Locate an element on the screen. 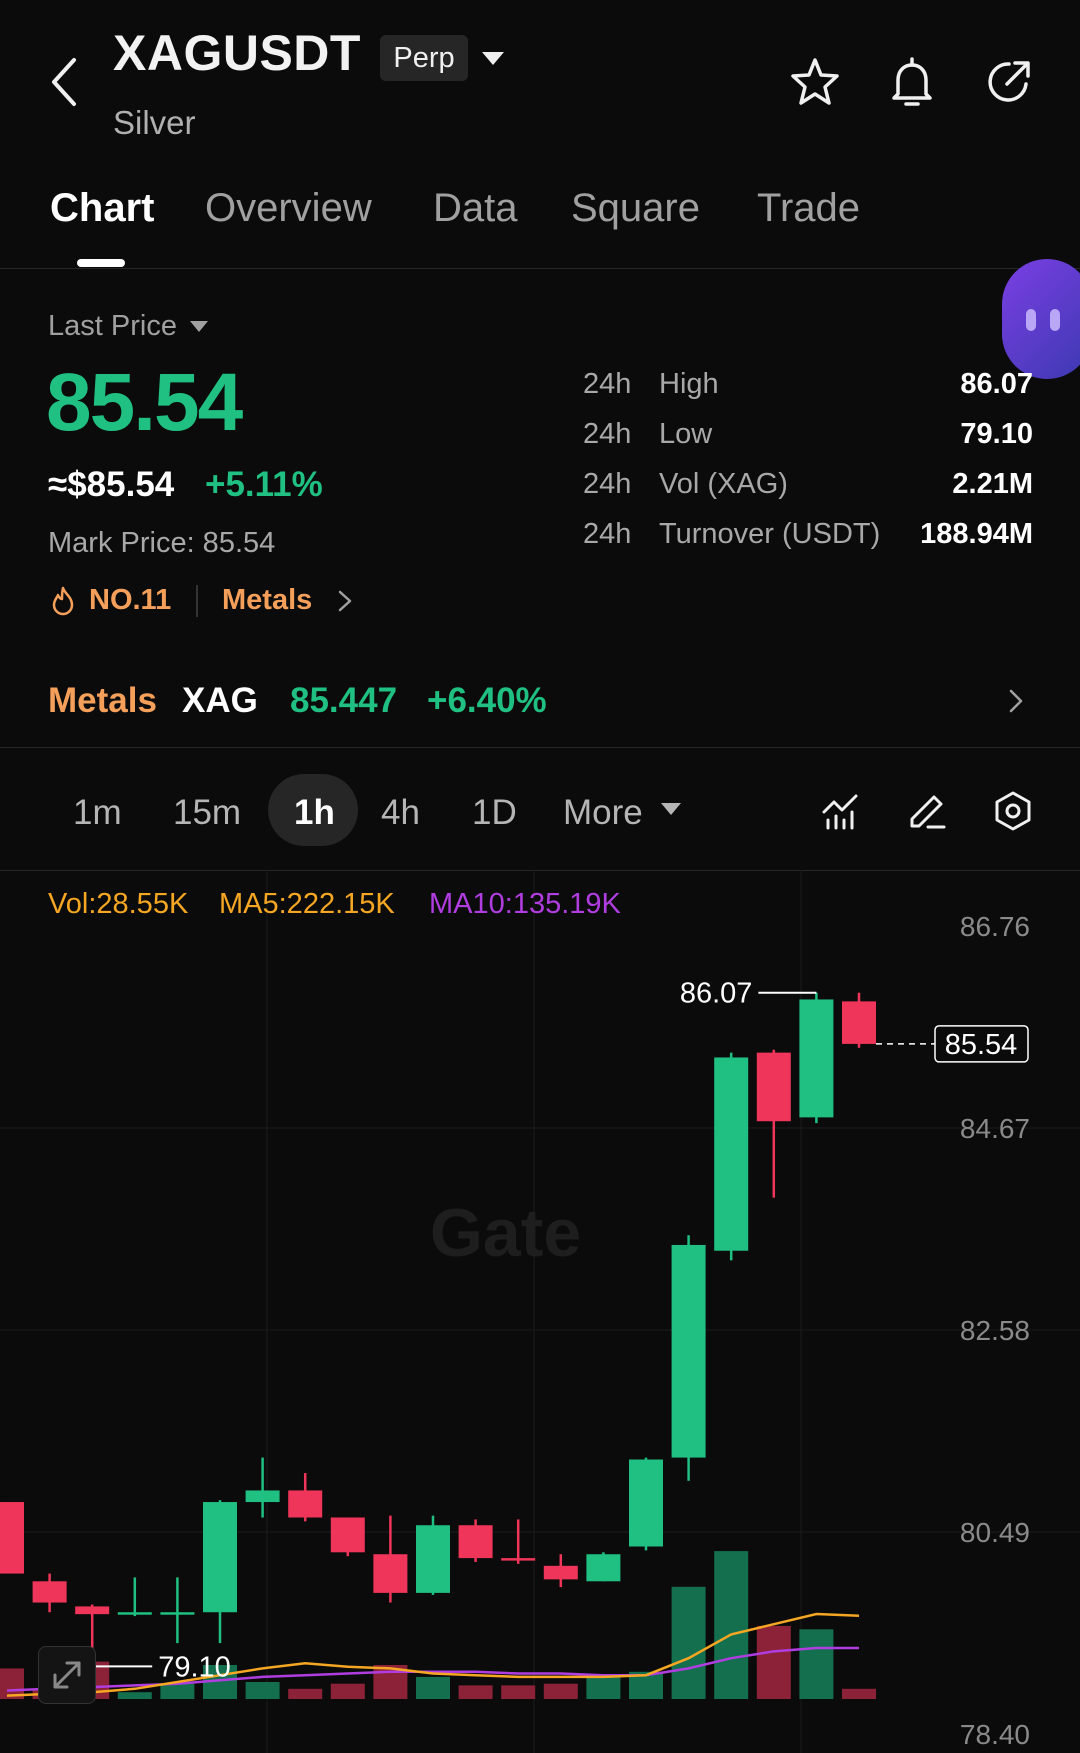  fullscreen-button is located at coordinates (67, 1675).